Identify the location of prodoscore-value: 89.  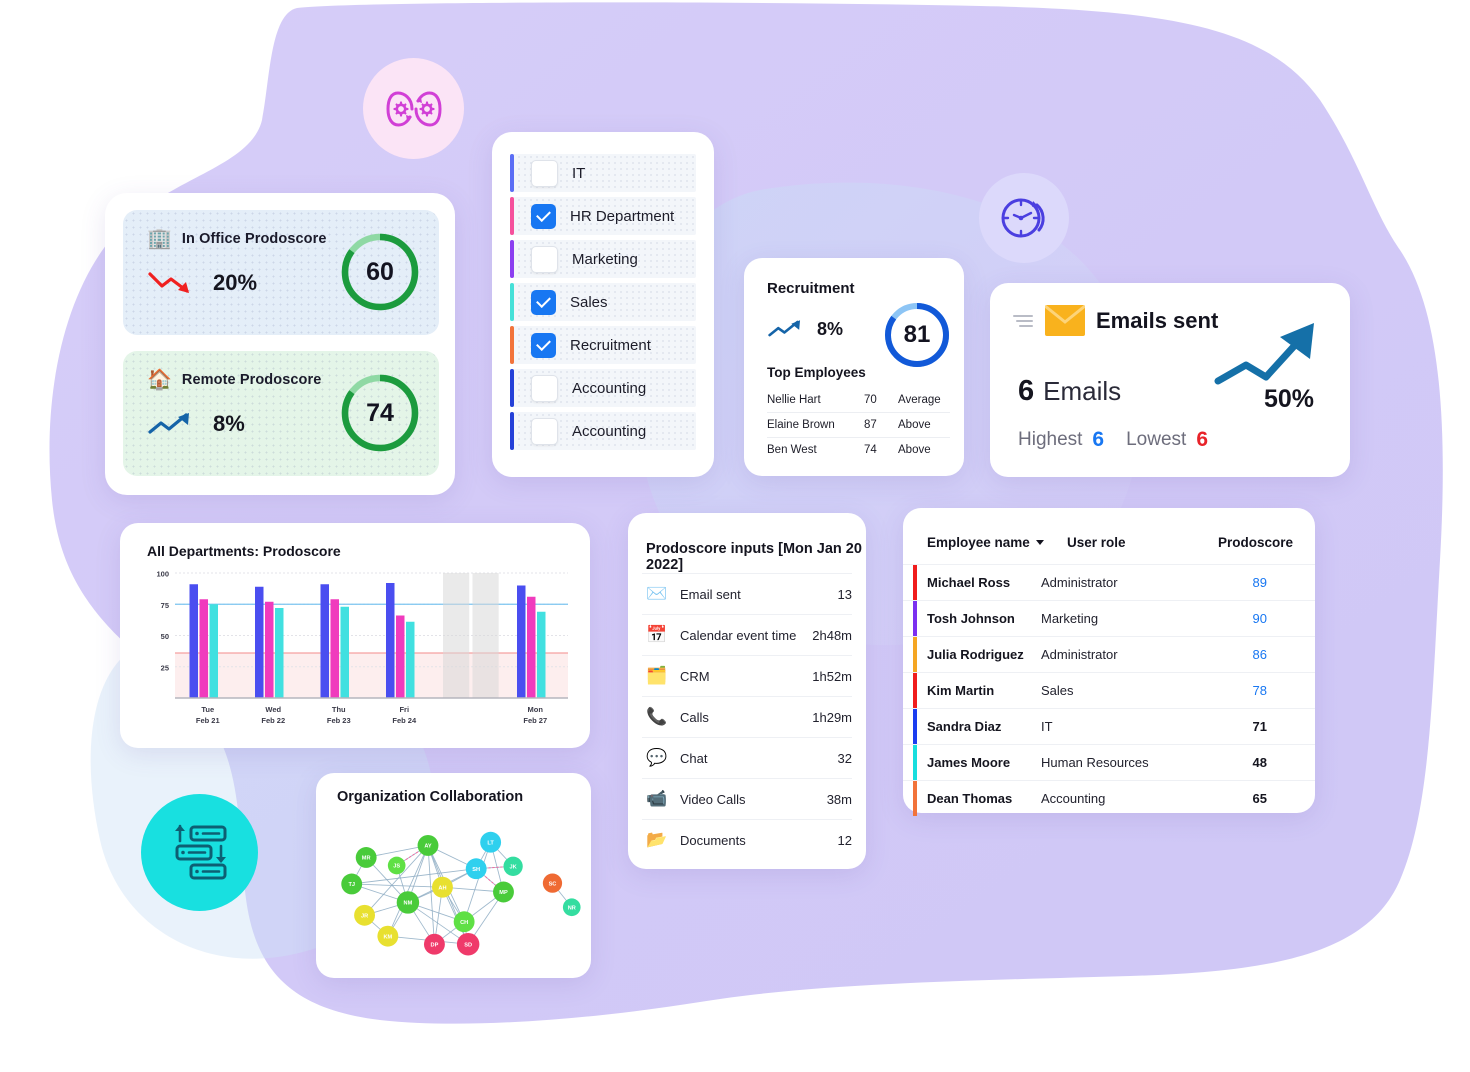
(1237, 582).